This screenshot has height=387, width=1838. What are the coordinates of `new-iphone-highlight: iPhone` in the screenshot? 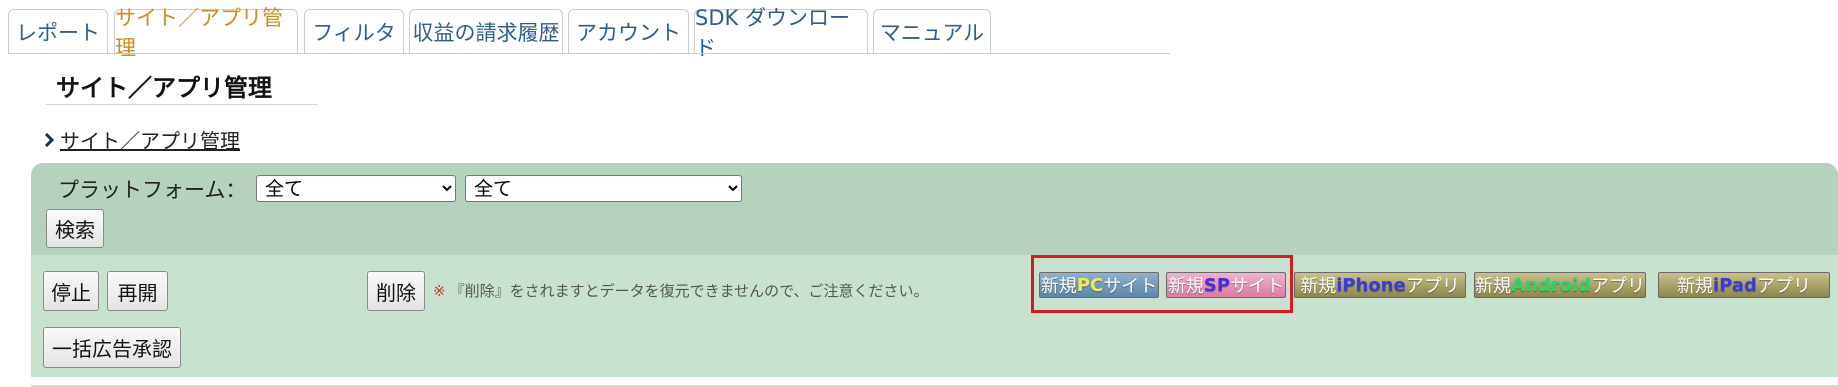 It's located at (1371, 285).